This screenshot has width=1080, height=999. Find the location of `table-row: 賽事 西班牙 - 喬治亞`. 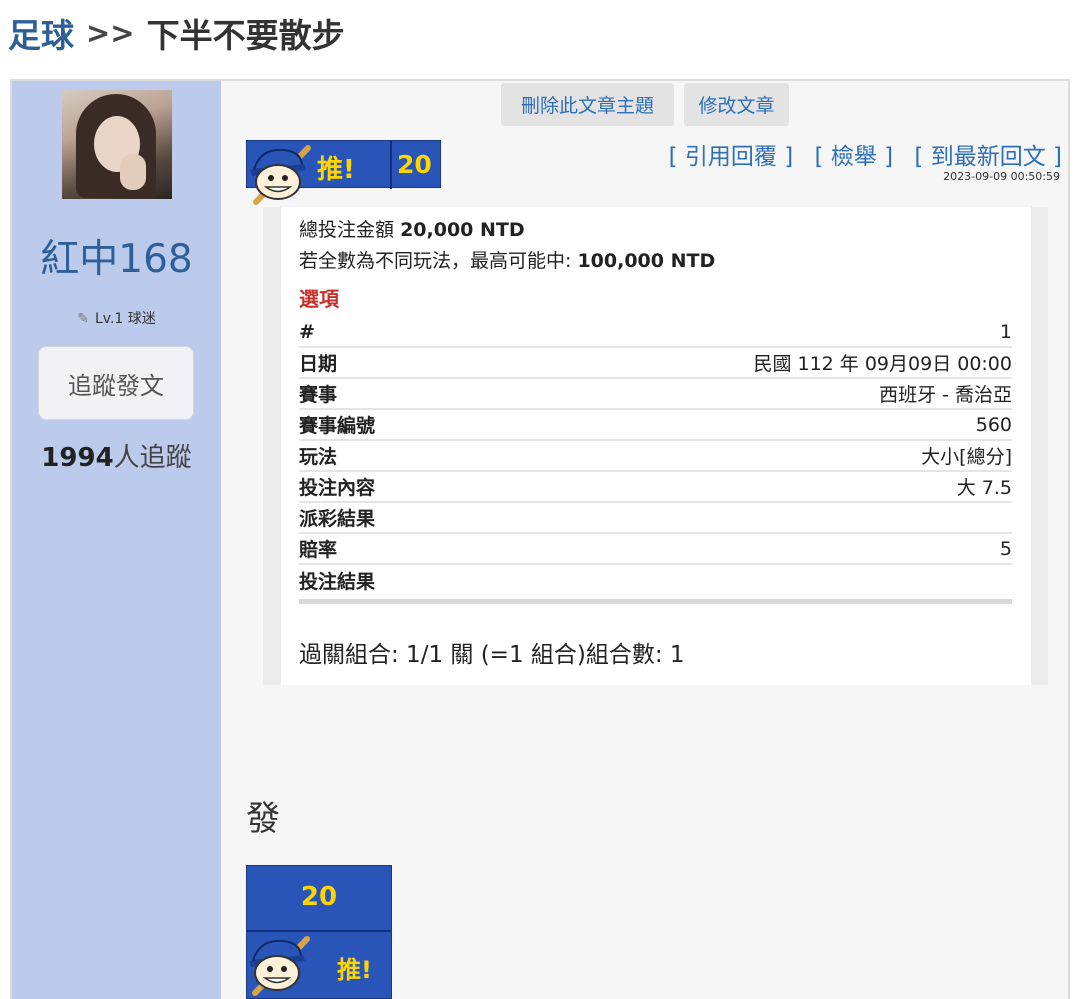

table-row: 賽事 西班牙 - 喬治亞 is located at coordinates (655, 394).